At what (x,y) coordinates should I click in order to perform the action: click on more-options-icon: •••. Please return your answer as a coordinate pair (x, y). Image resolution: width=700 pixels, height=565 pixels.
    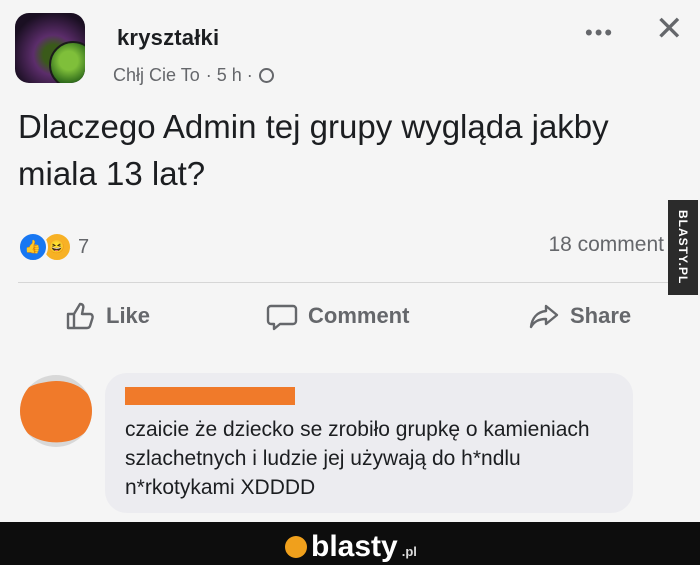
    Looking at the image, I should click on (599, 33).